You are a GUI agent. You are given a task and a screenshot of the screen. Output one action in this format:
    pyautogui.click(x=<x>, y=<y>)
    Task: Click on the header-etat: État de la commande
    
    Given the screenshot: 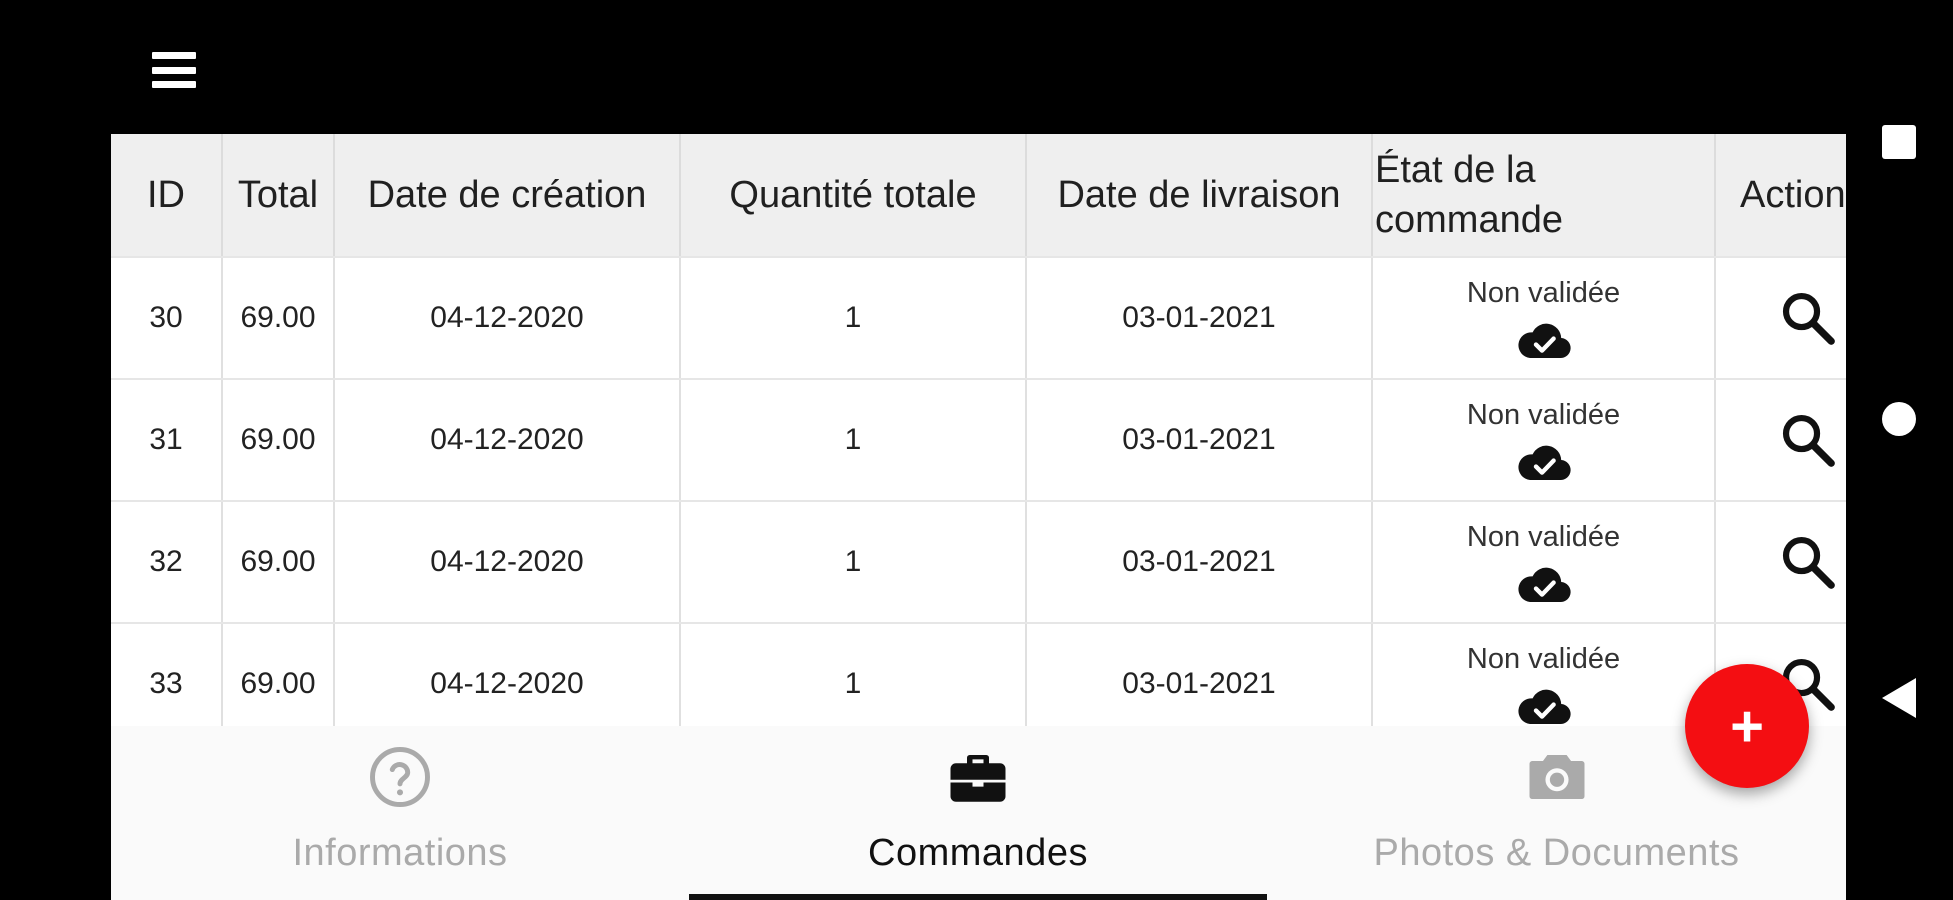 What is the action you would take?
    pyautogui.click(x=1544, y=195)
    